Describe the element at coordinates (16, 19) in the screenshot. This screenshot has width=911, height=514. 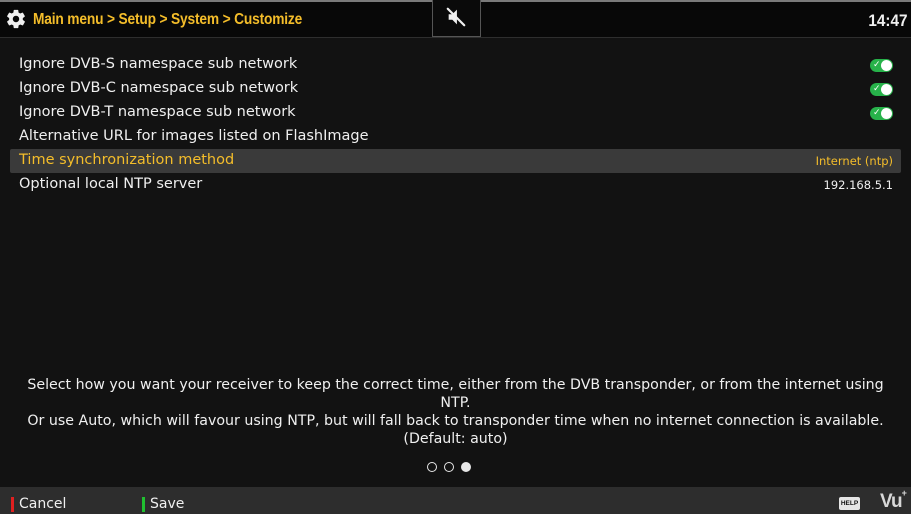
I see `gear-icon` at that location.